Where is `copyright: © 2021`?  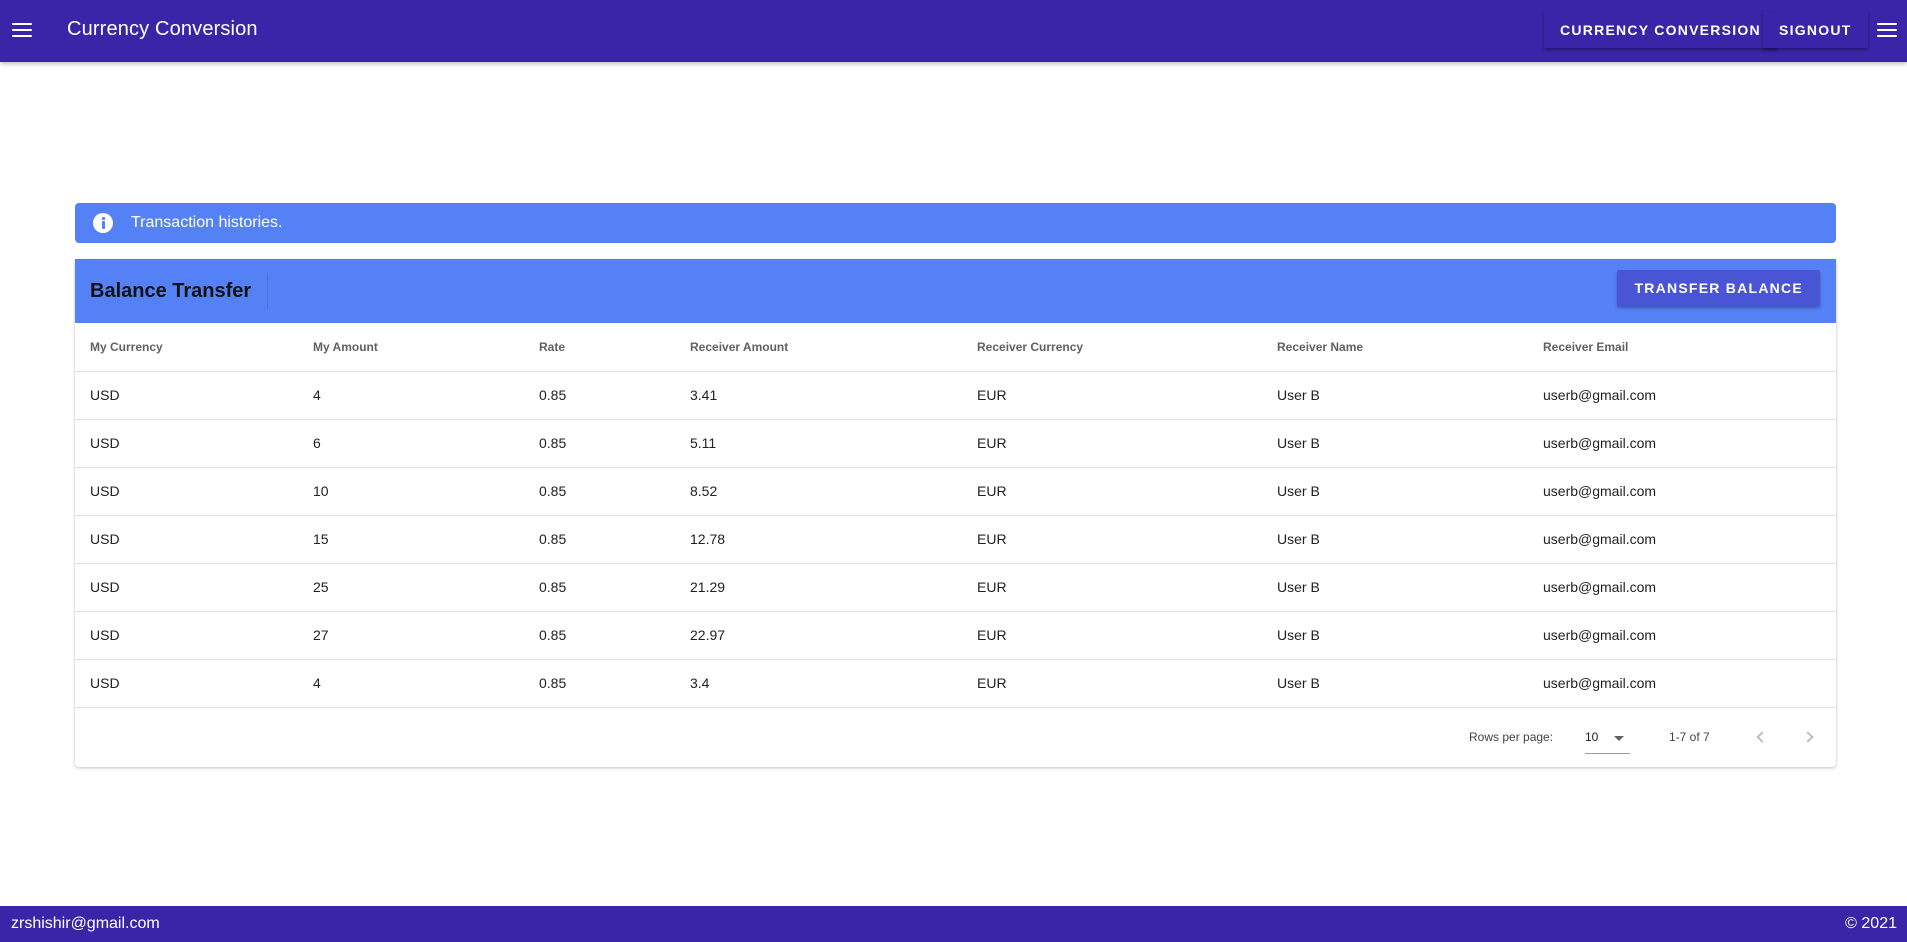
copyright: © 2021 is located at coordinates (1871, 923).